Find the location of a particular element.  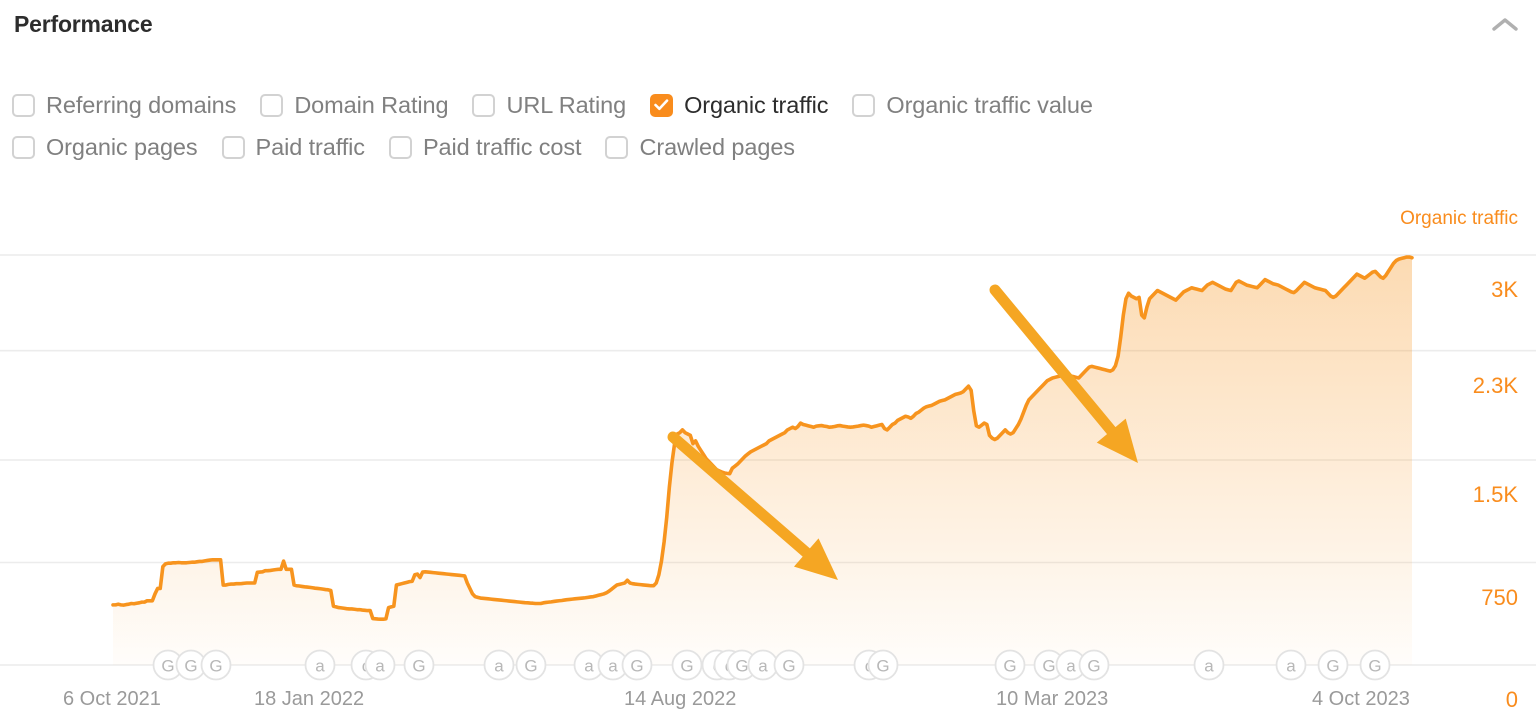

x-axis-tick-label: 14 Aug 2022 is located at coordinates (680, 699).